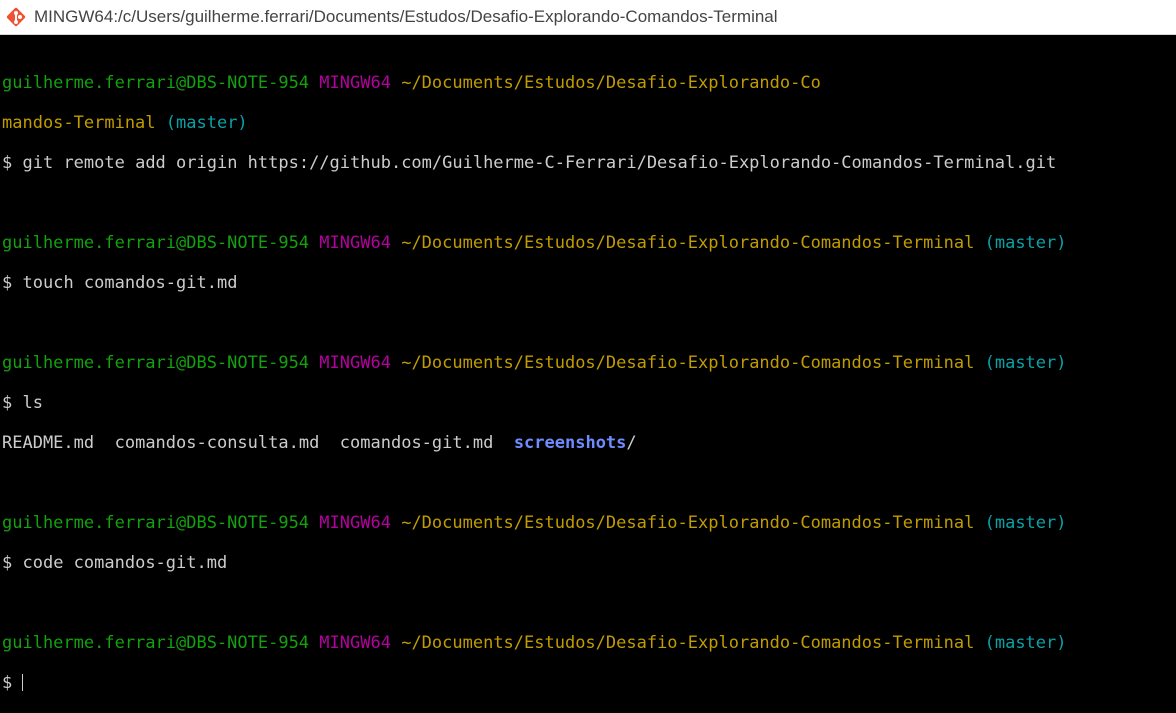 The width and height of the screenshot is (1176, 713). Describe the element at coordinates (589, 283) in the screenshot. I see `command-line: $ touch comandos-git.md` at that location.